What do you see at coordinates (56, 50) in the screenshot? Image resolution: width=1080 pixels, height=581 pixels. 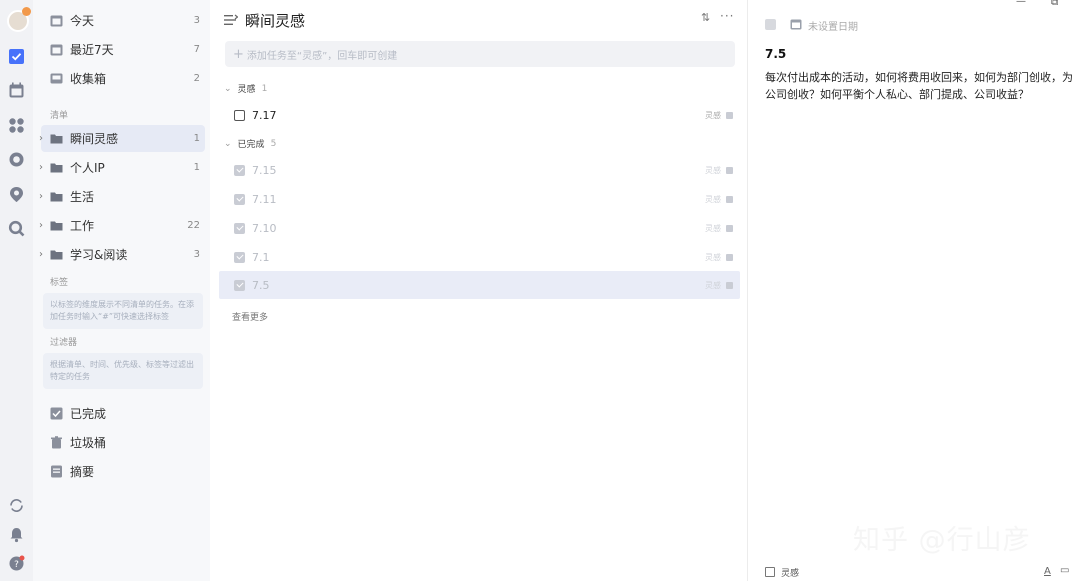 I see `calendar-week-icon` at bounding box center [56, 50].